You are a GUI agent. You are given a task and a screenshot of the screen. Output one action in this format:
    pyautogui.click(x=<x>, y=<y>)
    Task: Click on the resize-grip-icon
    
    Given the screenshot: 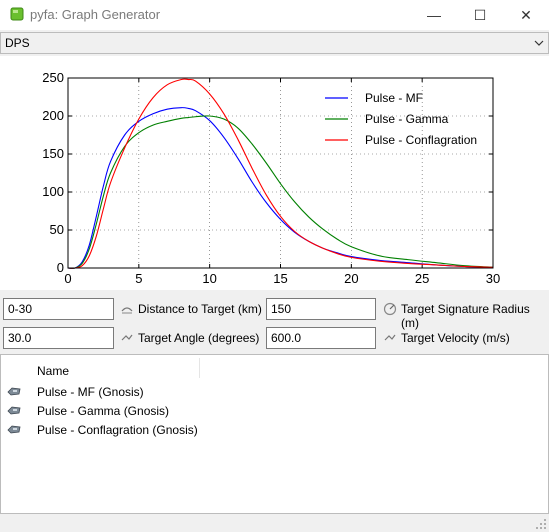 What is the action you would take?
    pyautogui.click(x=541, y=524)
    